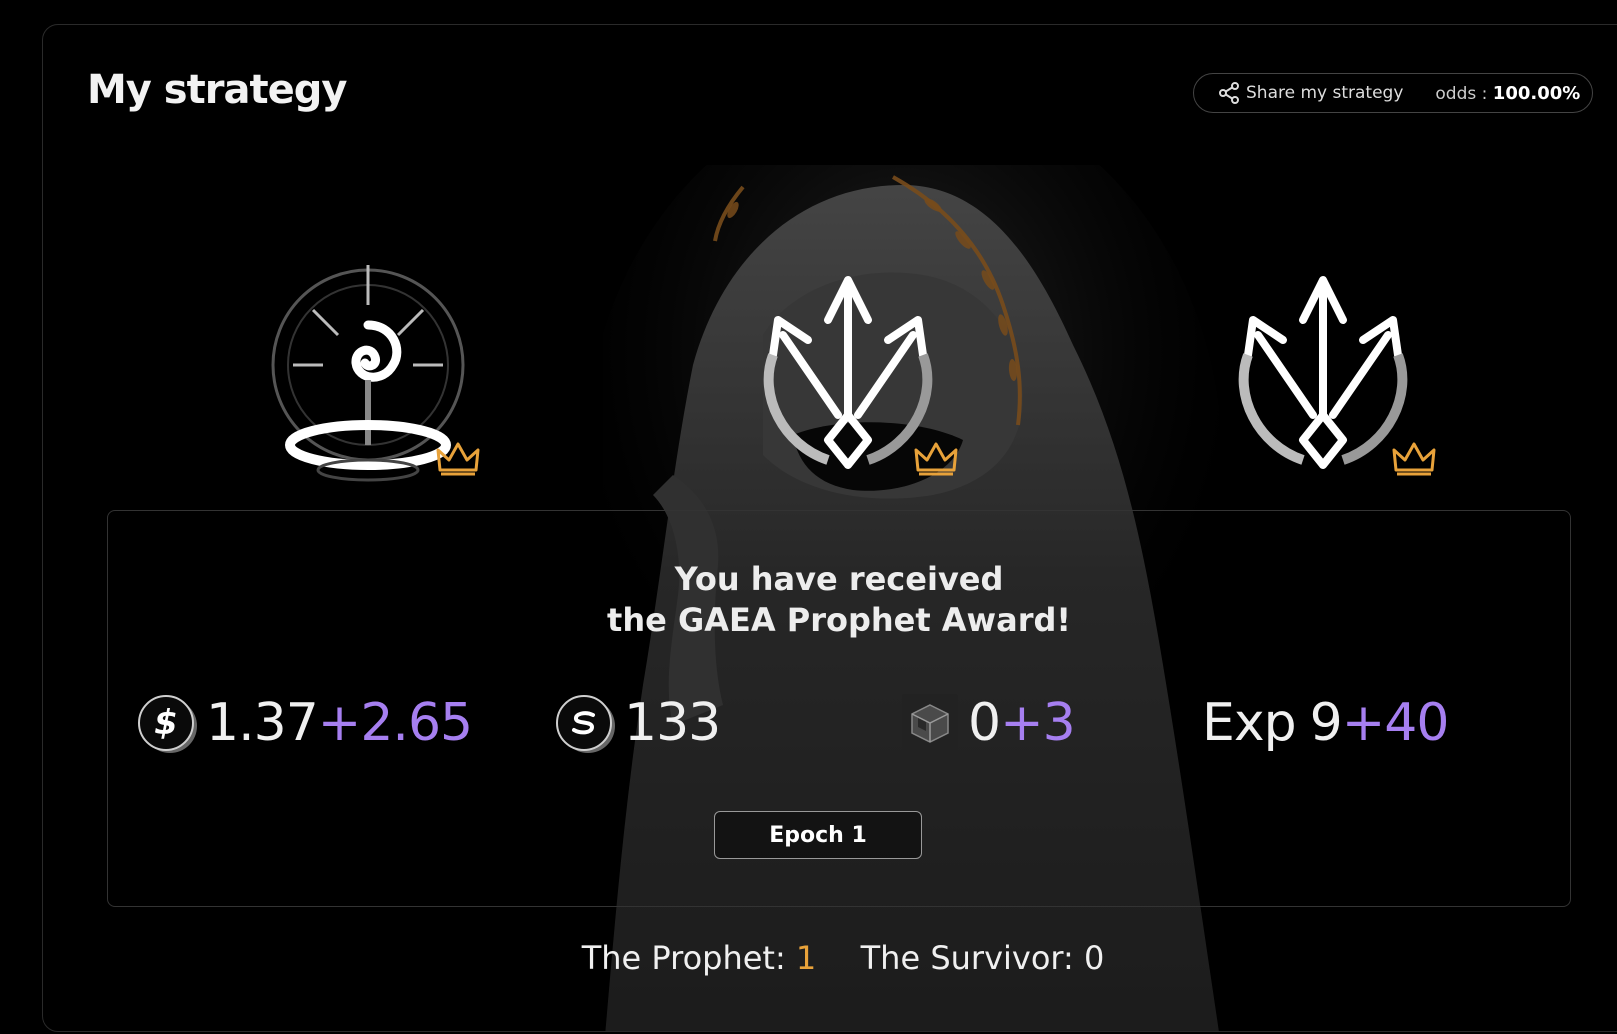 The height and width of the screenshot is (1034, 1617). What do you see at coordinates (262, 723) in the screenshot?
I see `usd-value: 1.37` at bounding box center [262, 723].